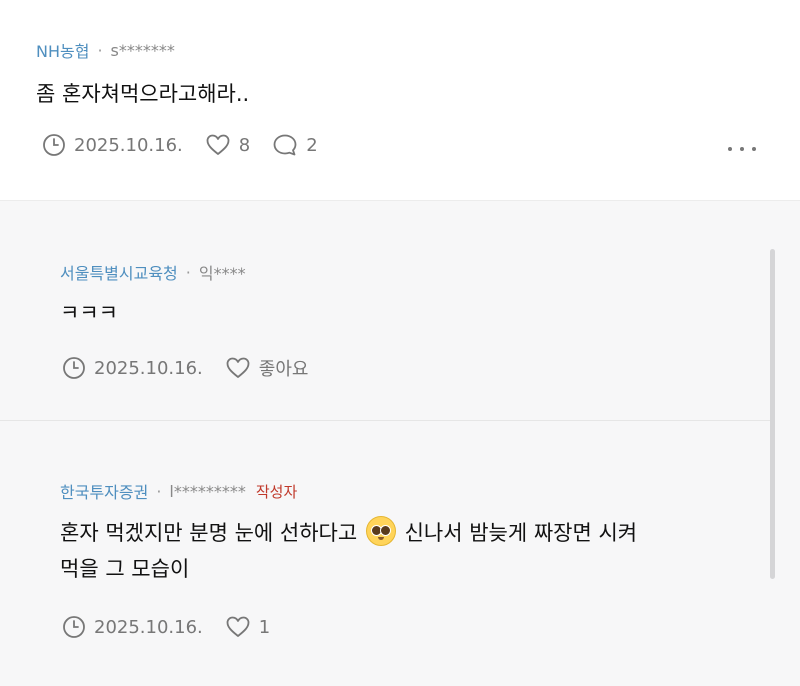 This screenshot has width=800, height=686. I want to click on like-button: 1, so click(247, 627).